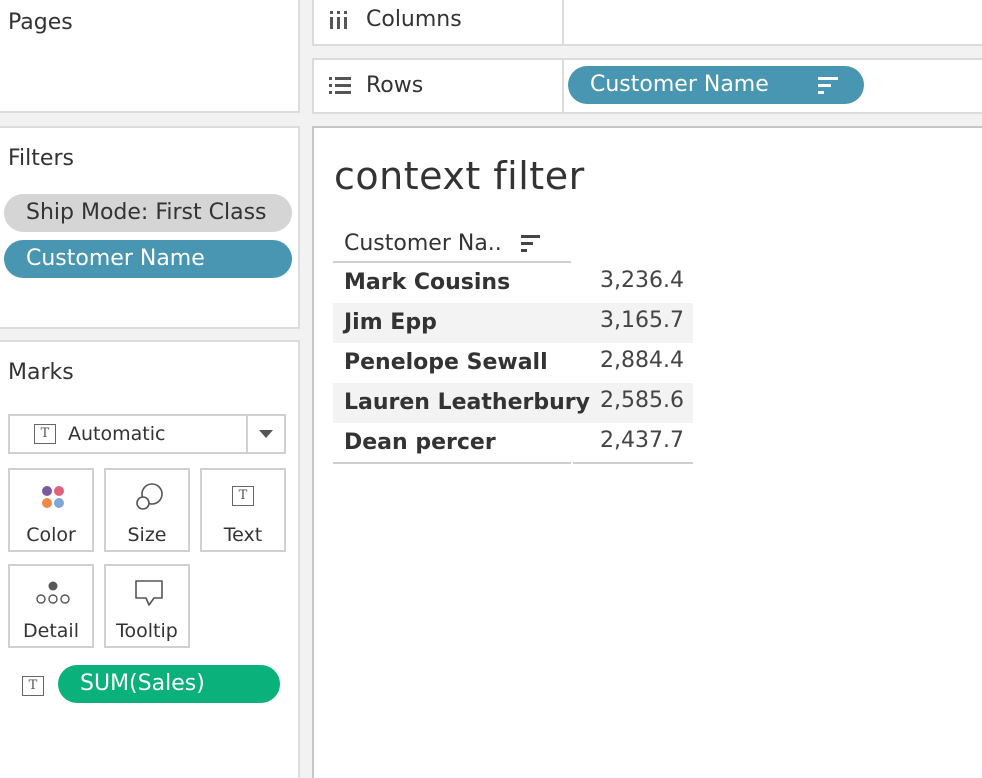 This screenshot has height=778, width=982. I want to click on text-button: T Text, so click(243, 510).